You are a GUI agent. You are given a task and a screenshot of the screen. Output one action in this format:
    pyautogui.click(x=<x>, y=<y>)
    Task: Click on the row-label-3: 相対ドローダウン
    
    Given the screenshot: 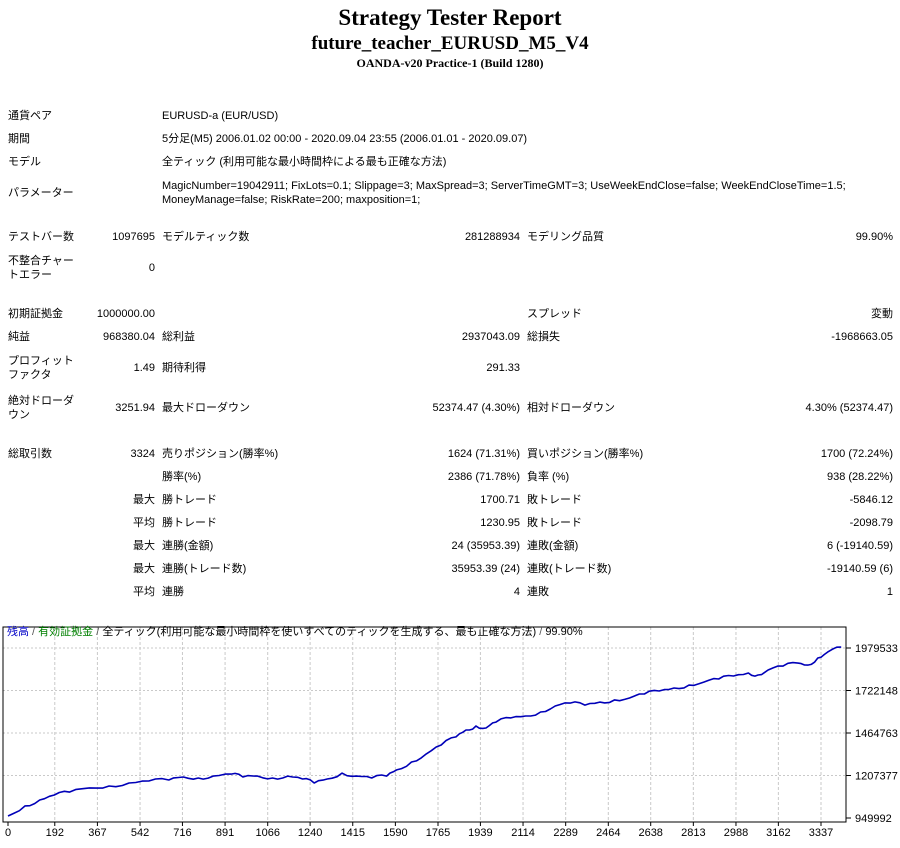 What is the action you would take?
    pyautogui.click(x=571, y=408)
    